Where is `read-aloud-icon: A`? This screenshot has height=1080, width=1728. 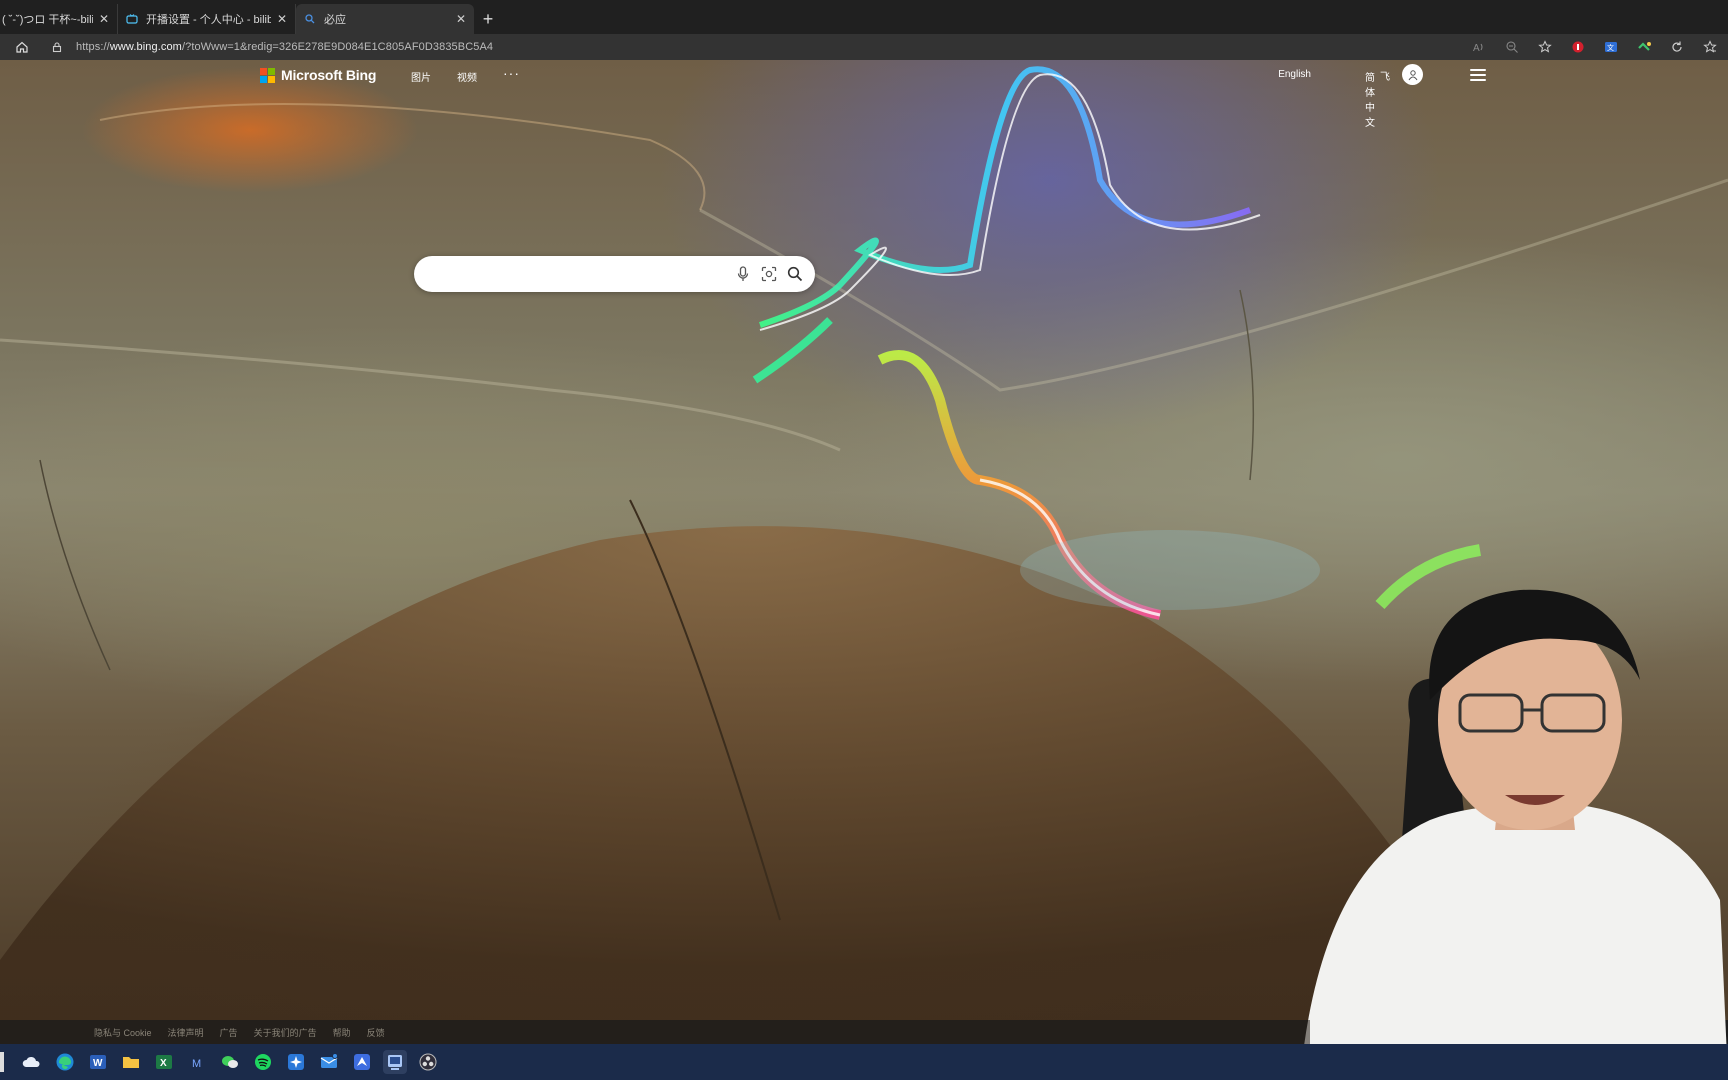 read-aloud-icon: A is located at coordinates (1479, 47).